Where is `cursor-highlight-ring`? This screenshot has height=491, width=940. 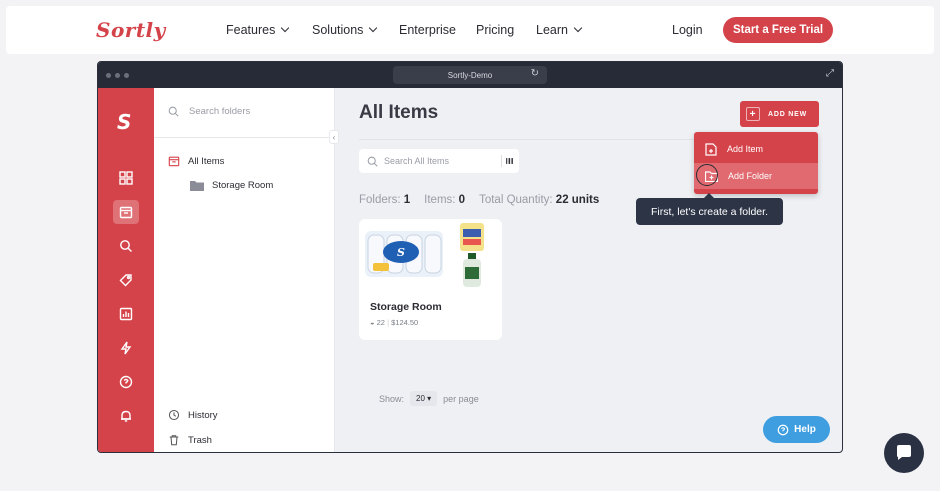 cursor-highlight-ring is located at coordinates (707, 175).